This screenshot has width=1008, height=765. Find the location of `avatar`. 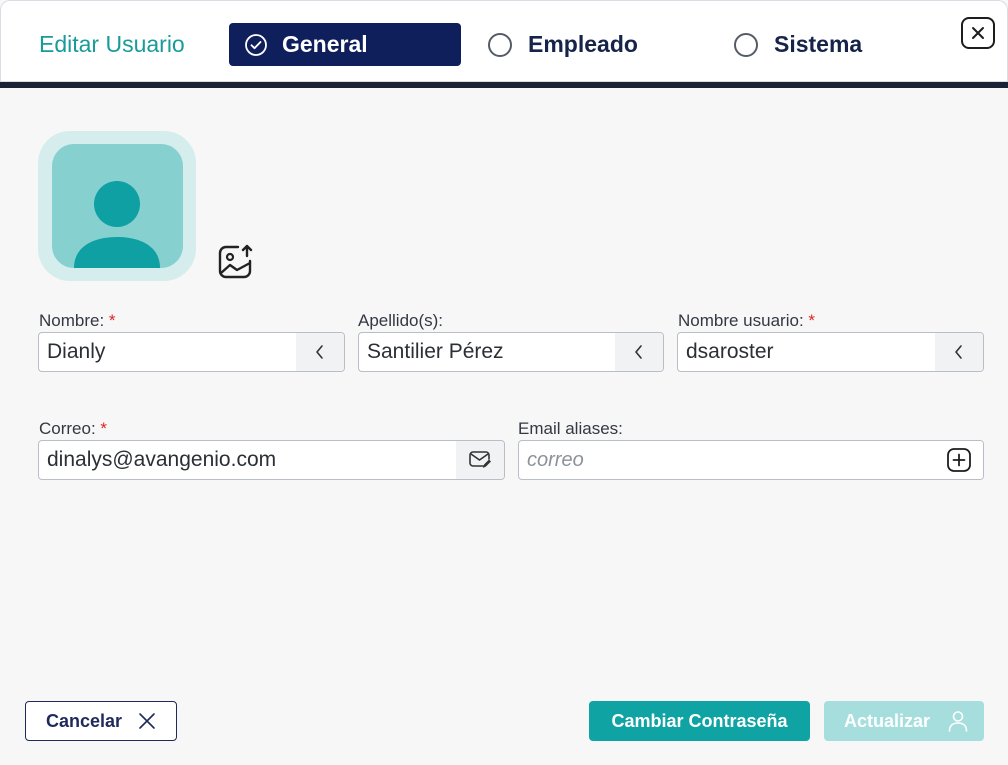

avatar is located at coordinates (117, 206).